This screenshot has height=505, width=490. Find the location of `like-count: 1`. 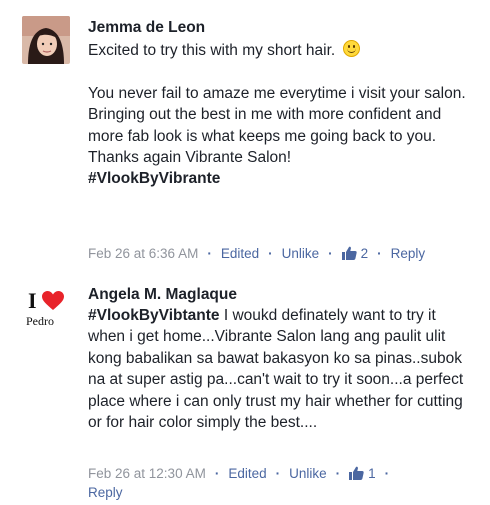

like-count: 1 is located at coordinates (362, 473).